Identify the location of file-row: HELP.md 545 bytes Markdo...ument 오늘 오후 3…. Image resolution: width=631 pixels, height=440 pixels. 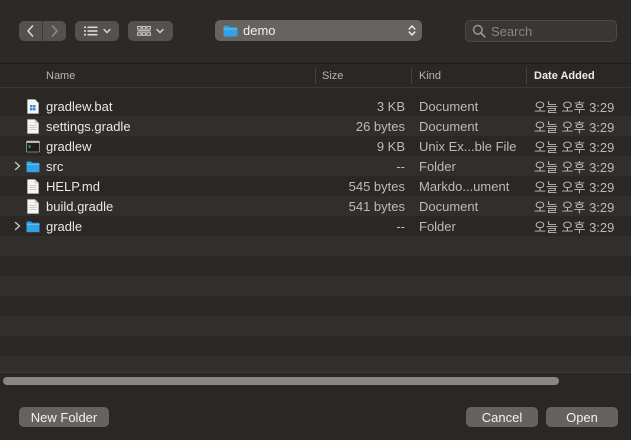
(315, 186).